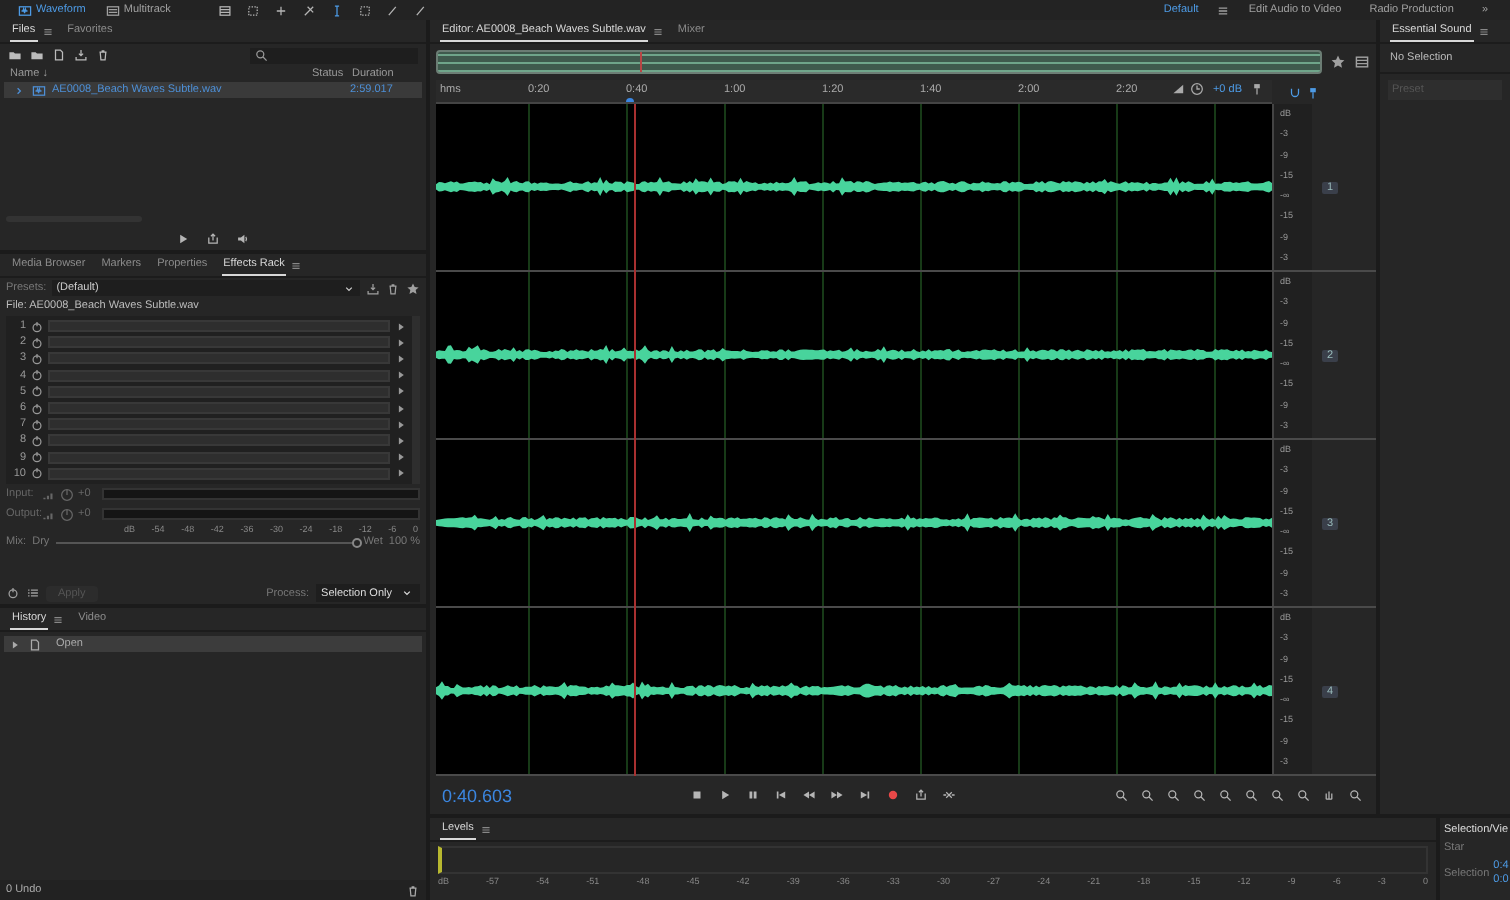  I want to click on overview-bar, so click(879, 62).